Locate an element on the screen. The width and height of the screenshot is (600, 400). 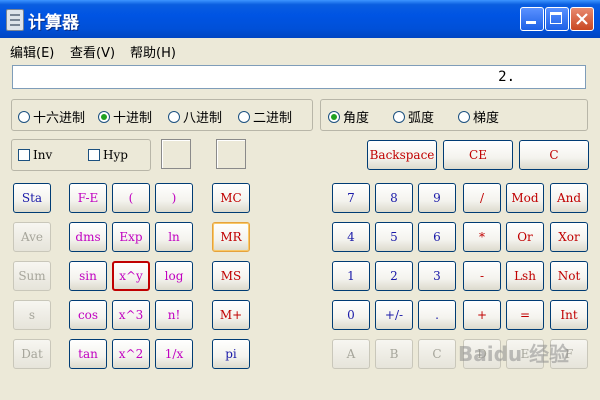
menu-bar: 编辑(E) 查看(V) 帮助(H) is located at coordinates (300, 49).